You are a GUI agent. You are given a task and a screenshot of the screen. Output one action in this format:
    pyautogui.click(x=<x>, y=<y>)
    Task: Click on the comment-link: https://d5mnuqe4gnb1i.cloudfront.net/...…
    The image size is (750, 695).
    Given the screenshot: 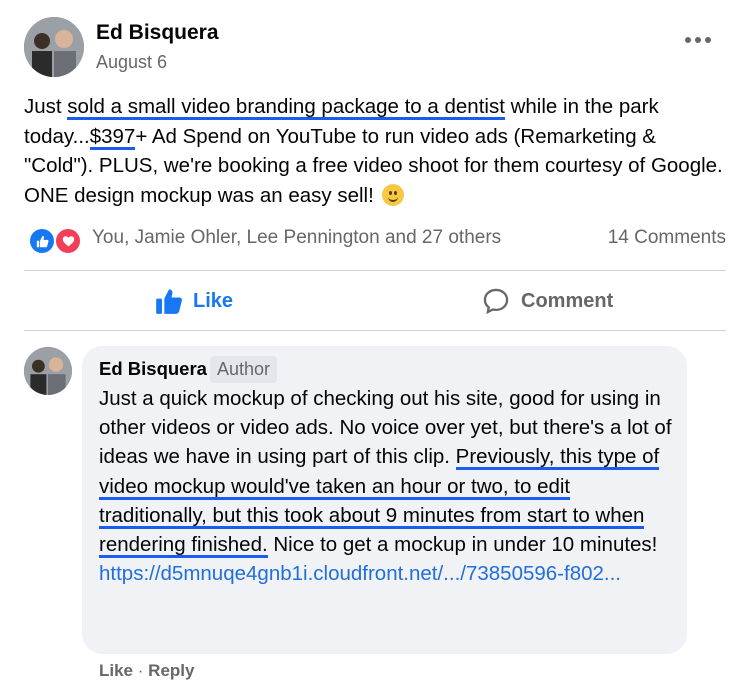 What is the action you would take?
    pyautogui.click(x=360, y=573)
    